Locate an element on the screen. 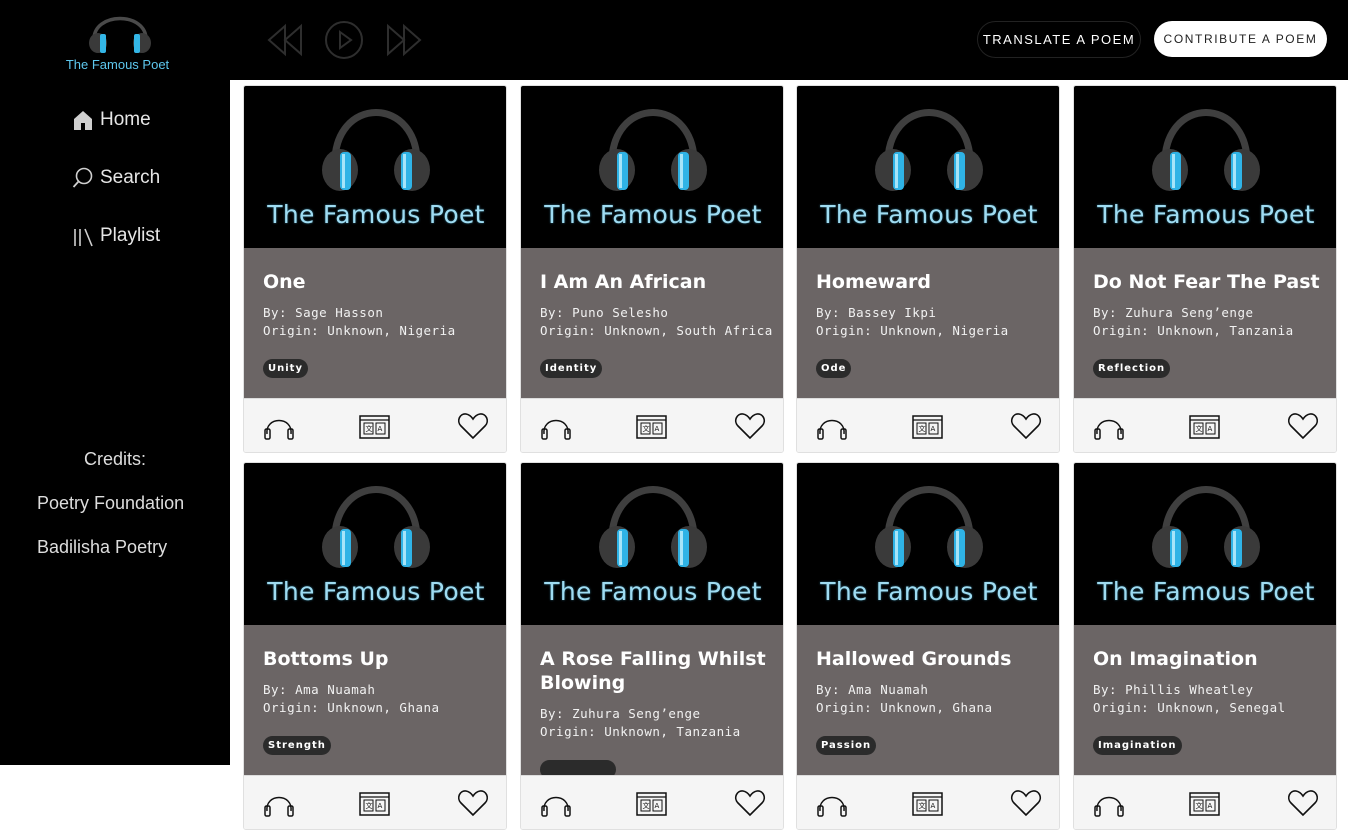 This screenshot has width=1348, height=830. contribute-poem-button: CONTRIBUTE A POEM is located at coordinates (1240, 39).